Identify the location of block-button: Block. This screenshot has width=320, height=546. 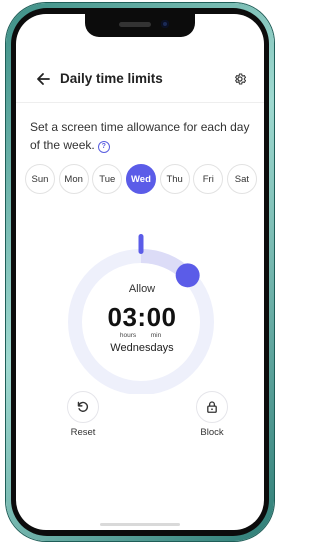
(212, 414).